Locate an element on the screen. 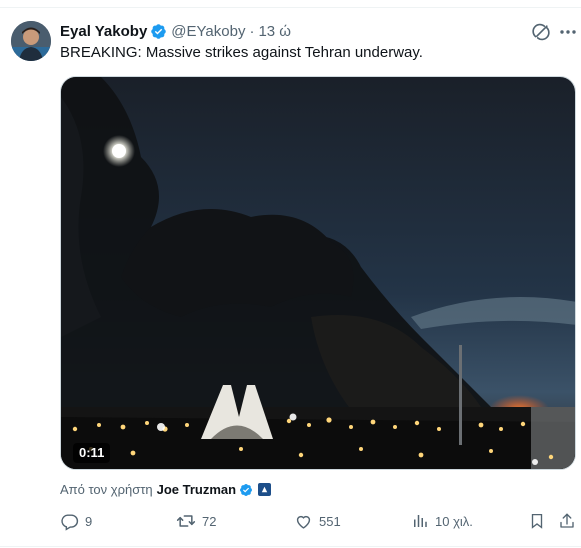  tweet-header: Eyal Yakoby @EYakoby · 13 ώ is located at coordinates (175, 31).